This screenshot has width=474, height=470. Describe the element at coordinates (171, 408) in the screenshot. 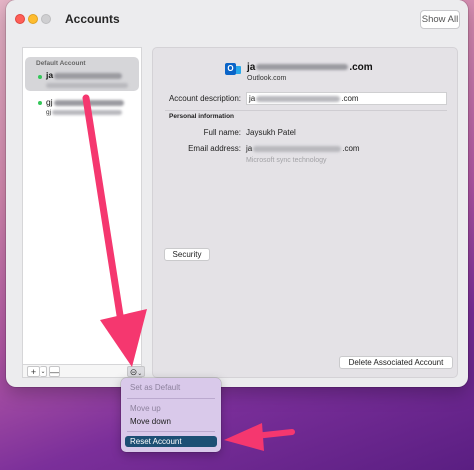

I see `menu-item-move-up: Move up` at that location.